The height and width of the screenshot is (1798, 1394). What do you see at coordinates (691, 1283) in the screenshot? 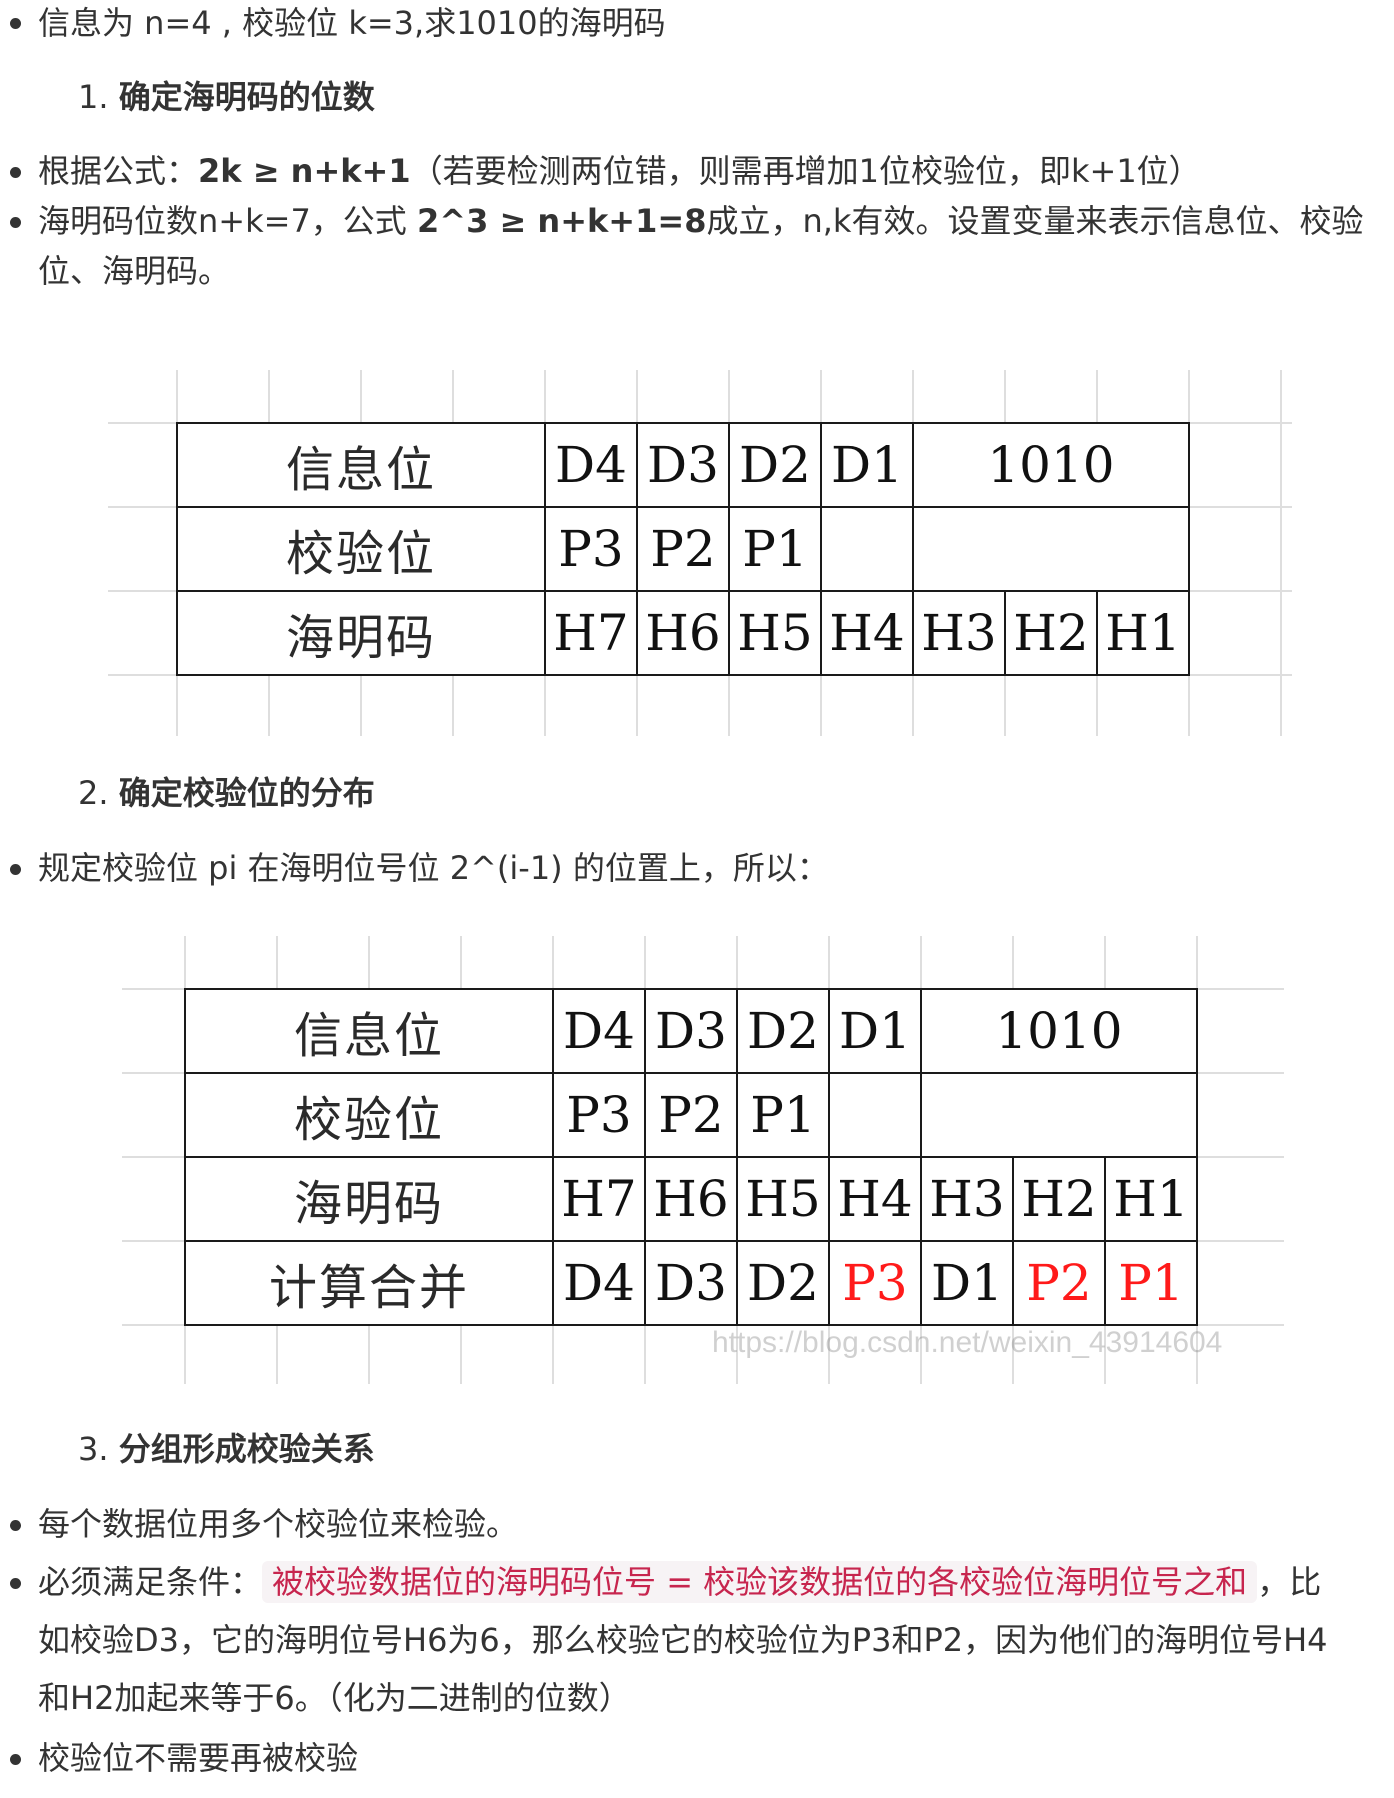
I see `cell-merged-d3: D3` at bounding box center [691, 1283].